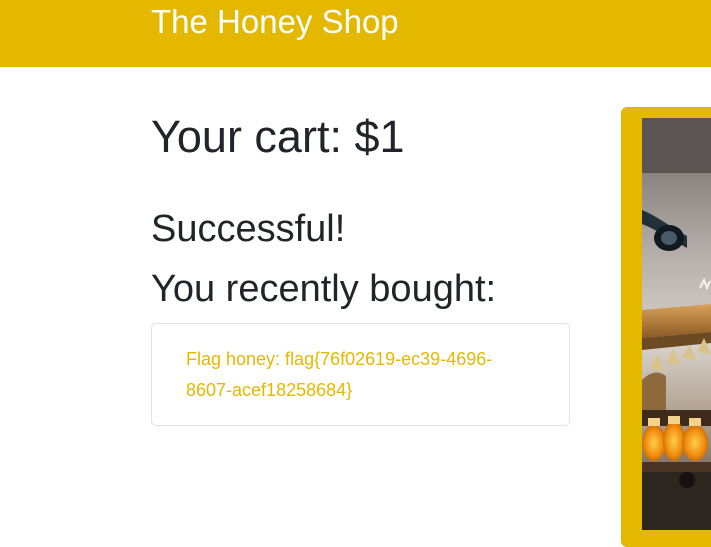 The image size is (711, 547). Describe the element at coordinates (248, 229) in the screenshot. I see `success-message: Successful!` at that location.